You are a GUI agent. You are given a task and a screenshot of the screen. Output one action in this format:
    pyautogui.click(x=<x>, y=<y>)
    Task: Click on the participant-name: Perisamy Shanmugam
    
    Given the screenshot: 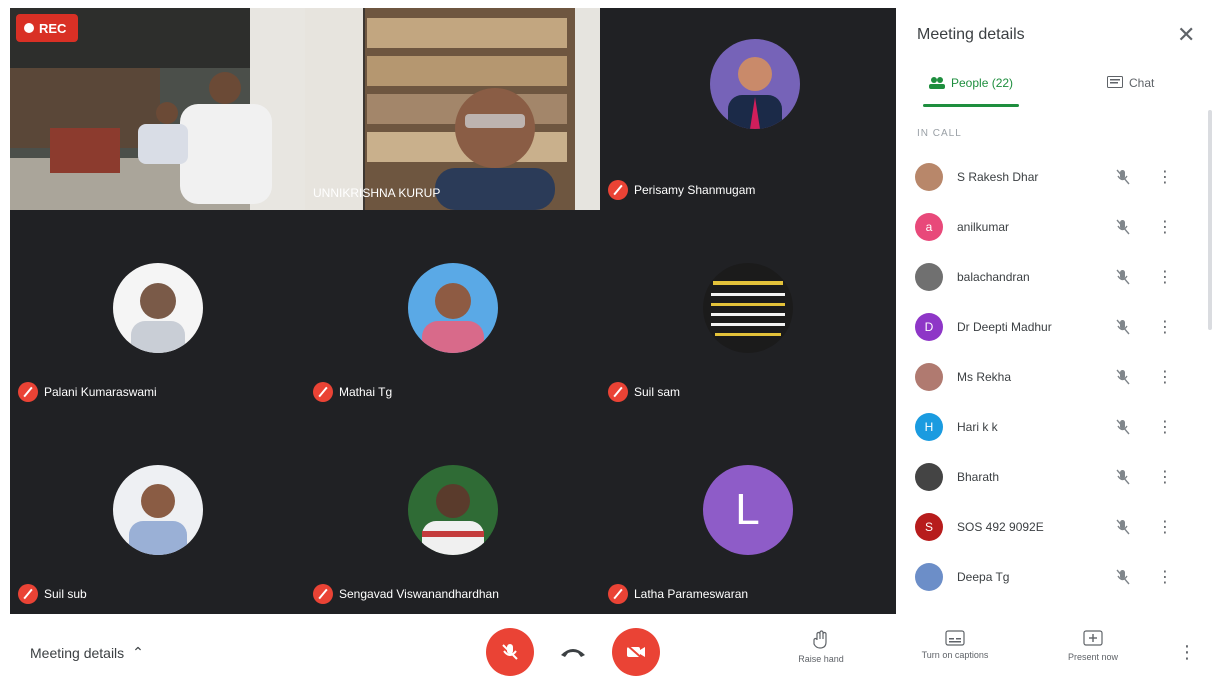 What is the action you would take?
    pyautogui.click(x=695, y=190)
    